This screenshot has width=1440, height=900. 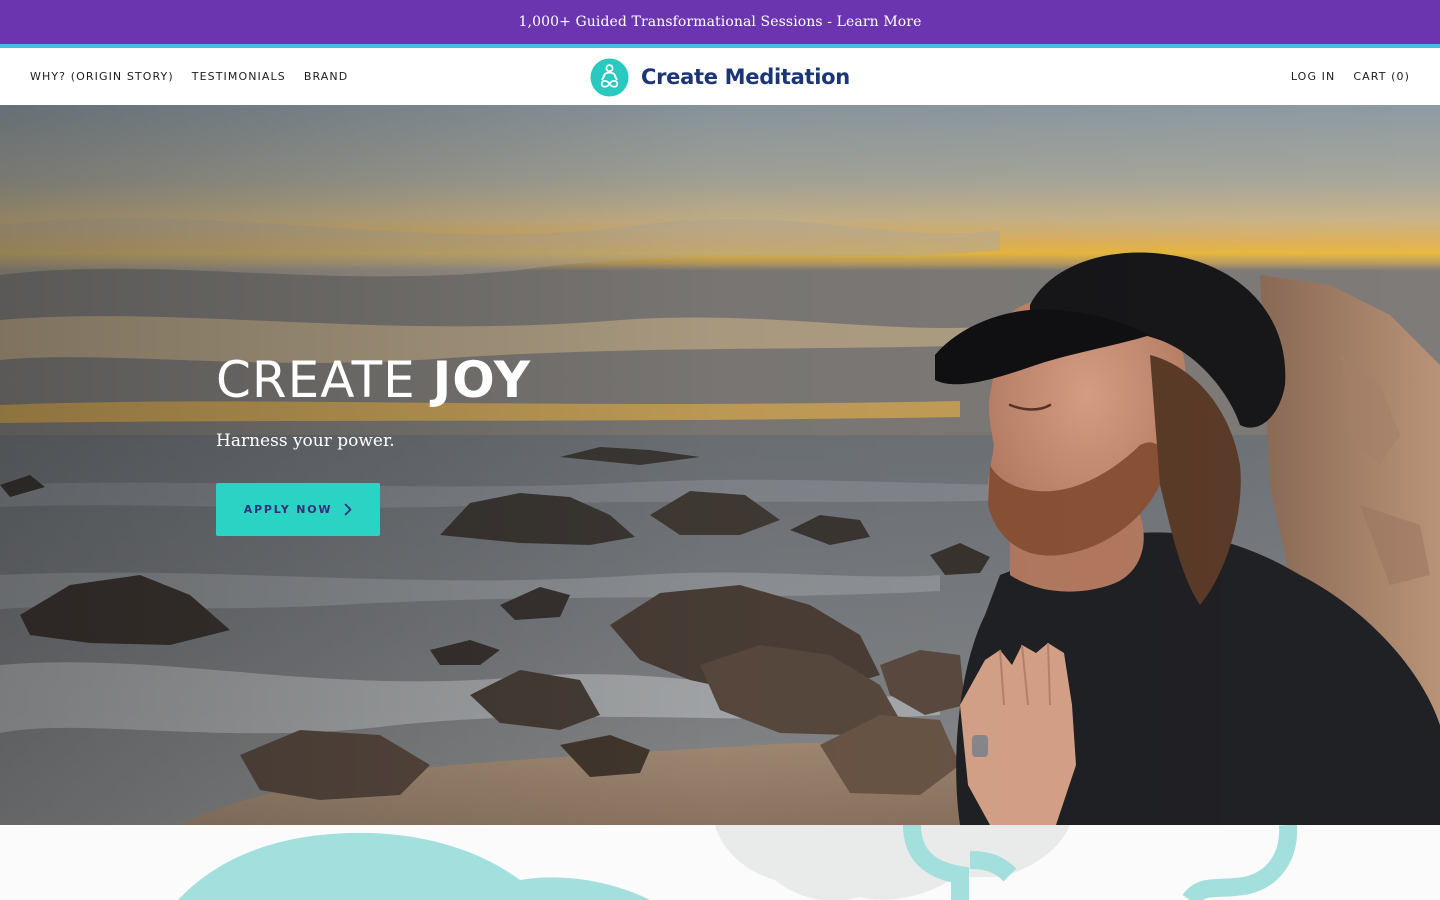 I want to click on apply-now-button: APPLY NOW, so click(x=298, y=509).